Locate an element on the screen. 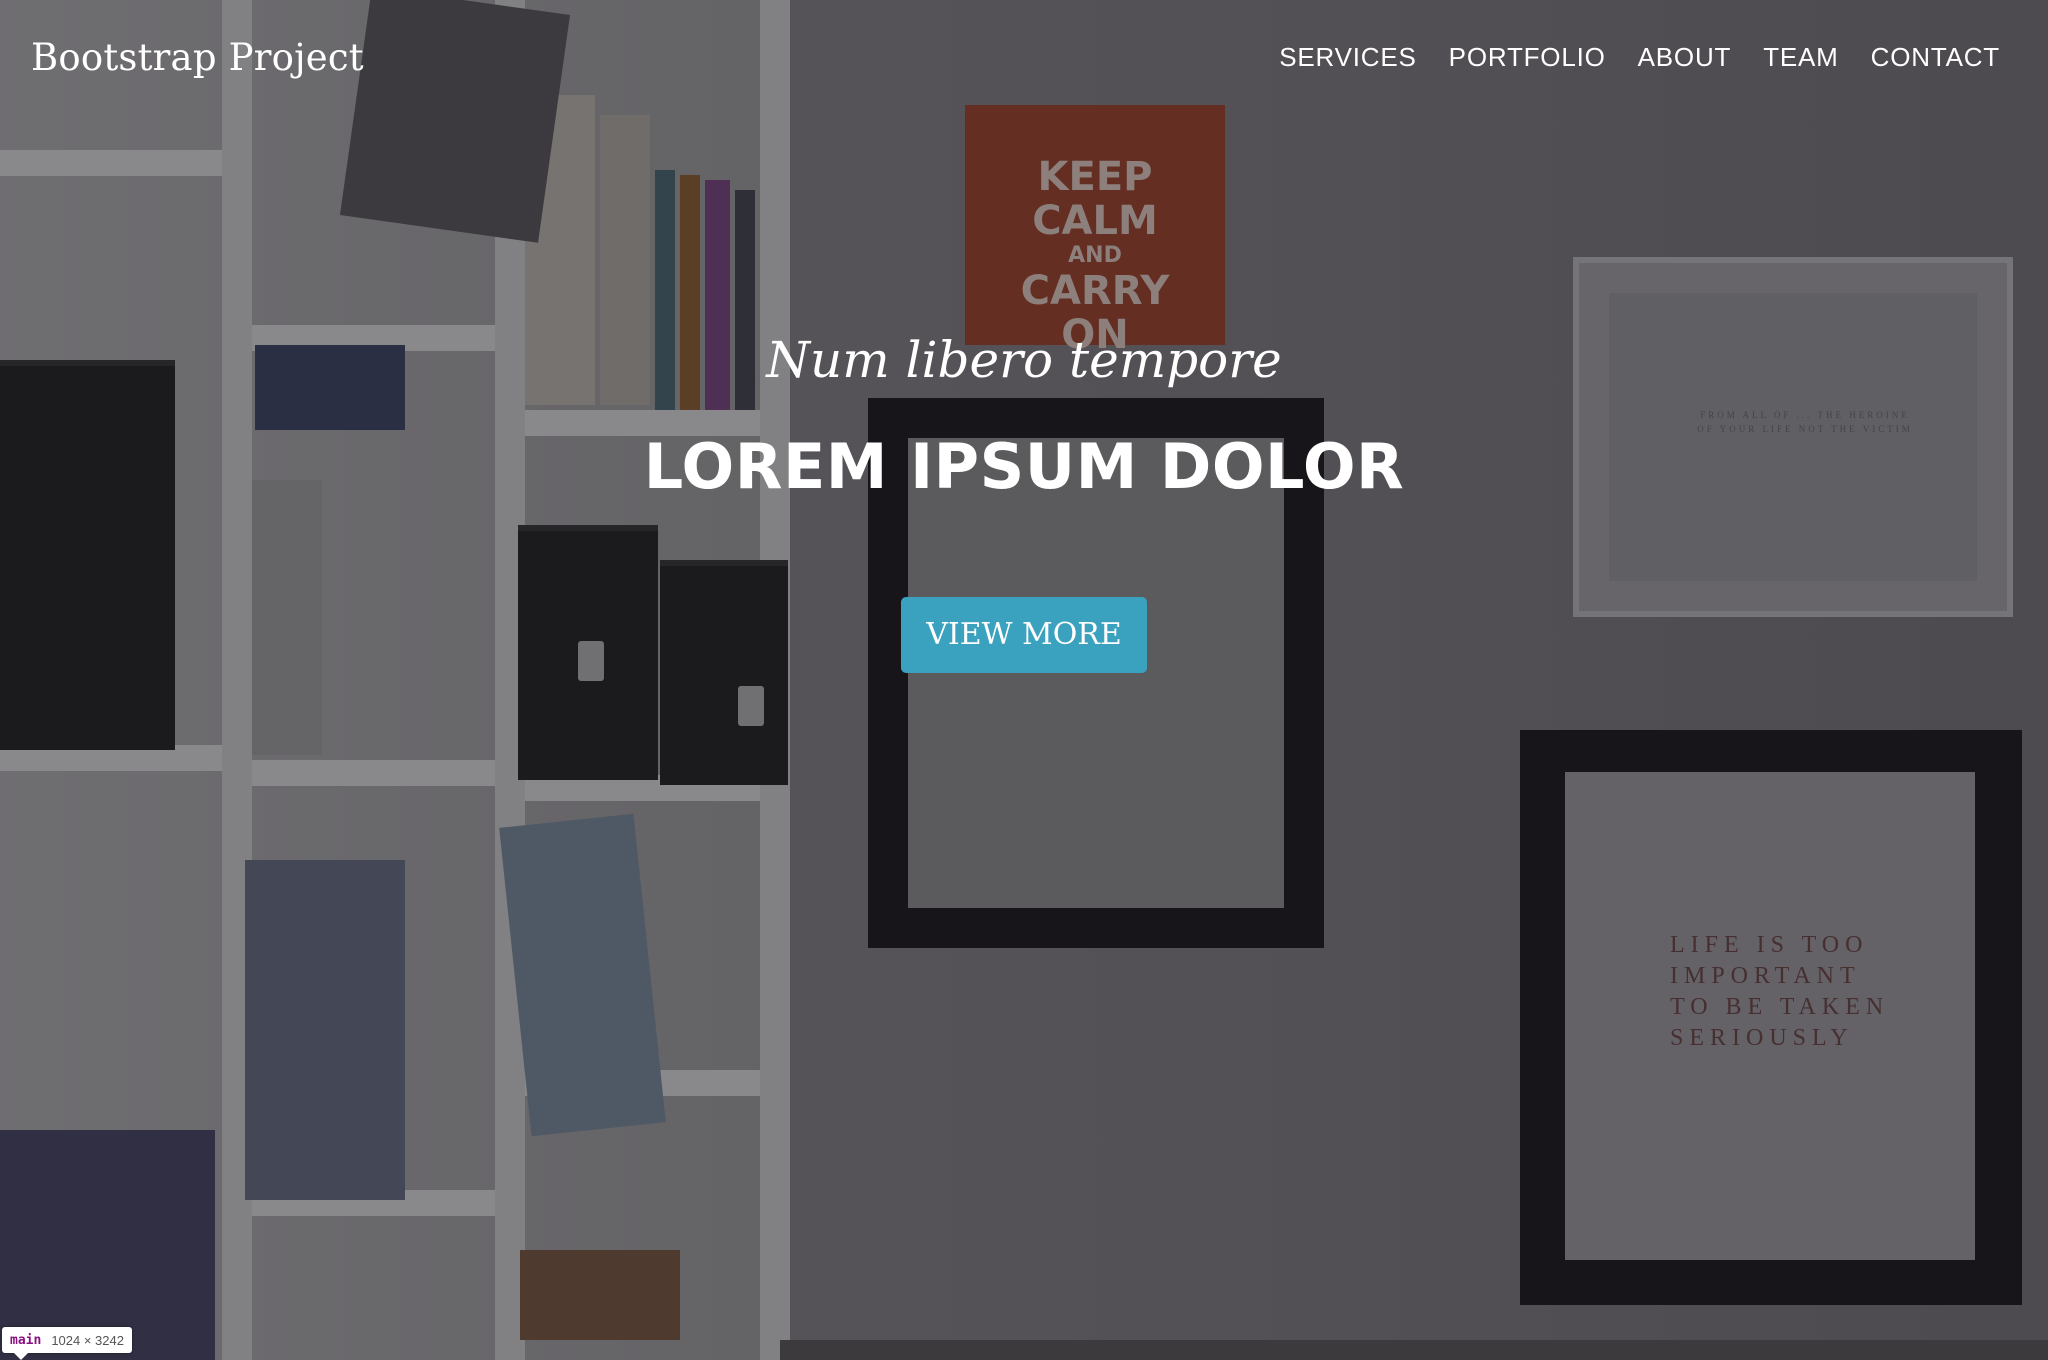 Image resolution: width=2048 pixels, height=1360 pixels. view-more-button: VIEW MORE is located at coordinates (1024, 635).